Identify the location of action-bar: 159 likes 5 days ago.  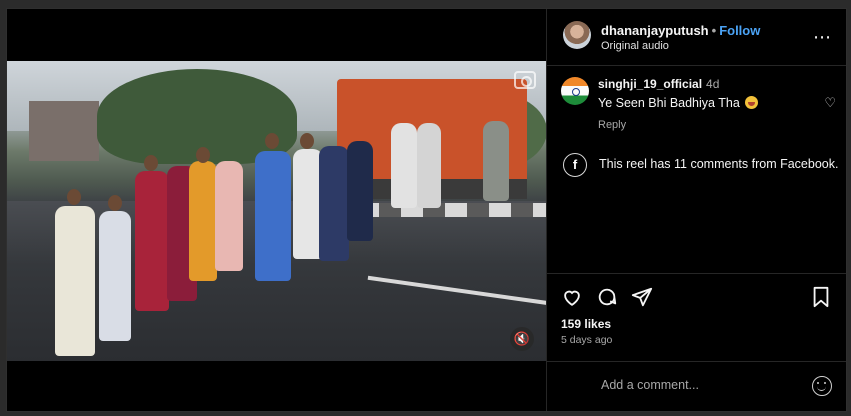
(696, 311).